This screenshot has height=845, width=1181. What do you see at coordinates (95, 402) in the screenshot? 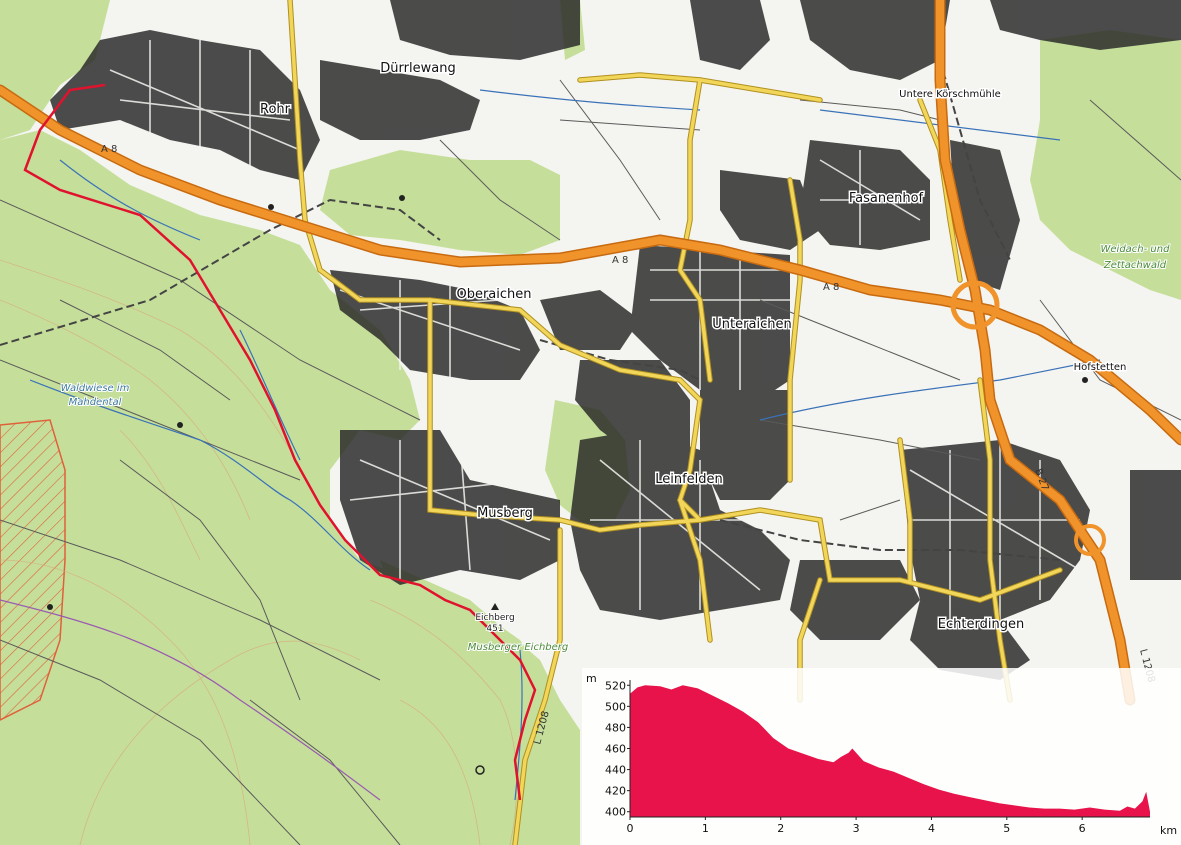
I see `label-waldwiese-2: Mahdental` at bounding box center [95, 402].